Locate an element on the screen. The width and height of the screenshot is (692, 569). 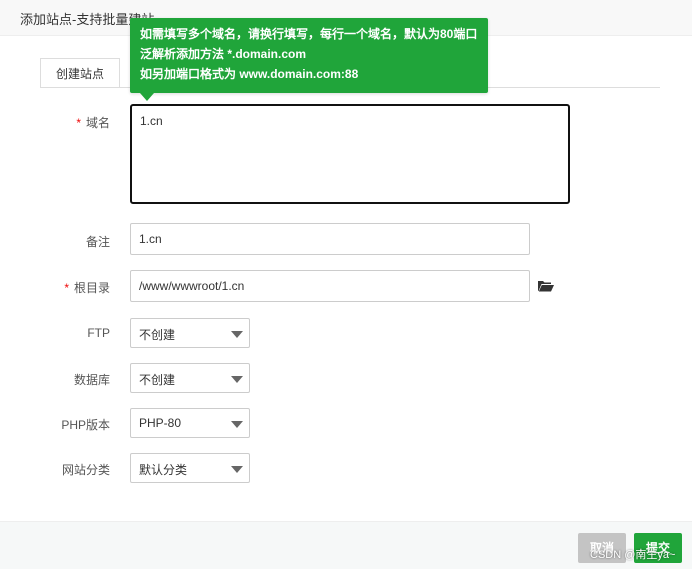
folder-open-icon is located at coordinates (546, 286).